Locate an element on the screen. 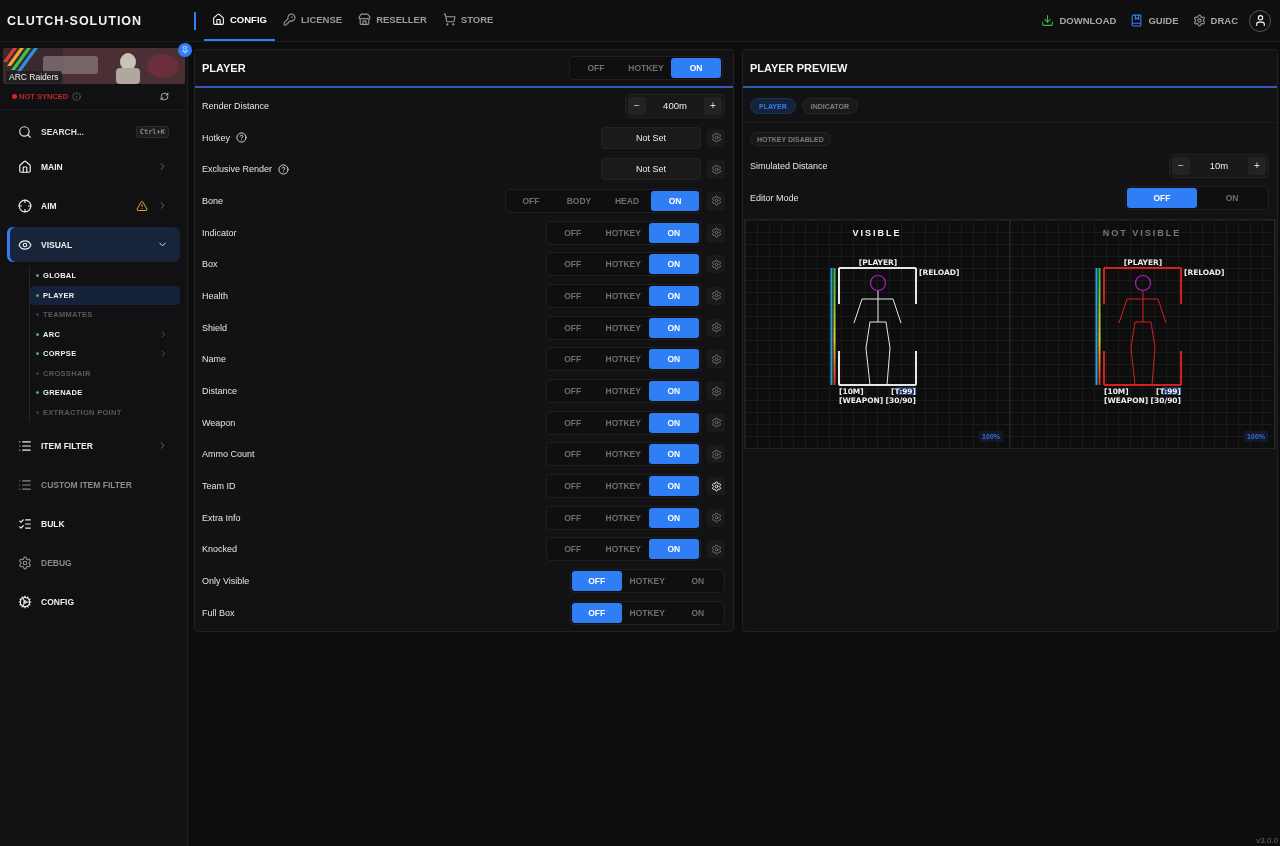 This screenshot has width=1280, height=846. refresh-icon is located at coordinates (164, 96).